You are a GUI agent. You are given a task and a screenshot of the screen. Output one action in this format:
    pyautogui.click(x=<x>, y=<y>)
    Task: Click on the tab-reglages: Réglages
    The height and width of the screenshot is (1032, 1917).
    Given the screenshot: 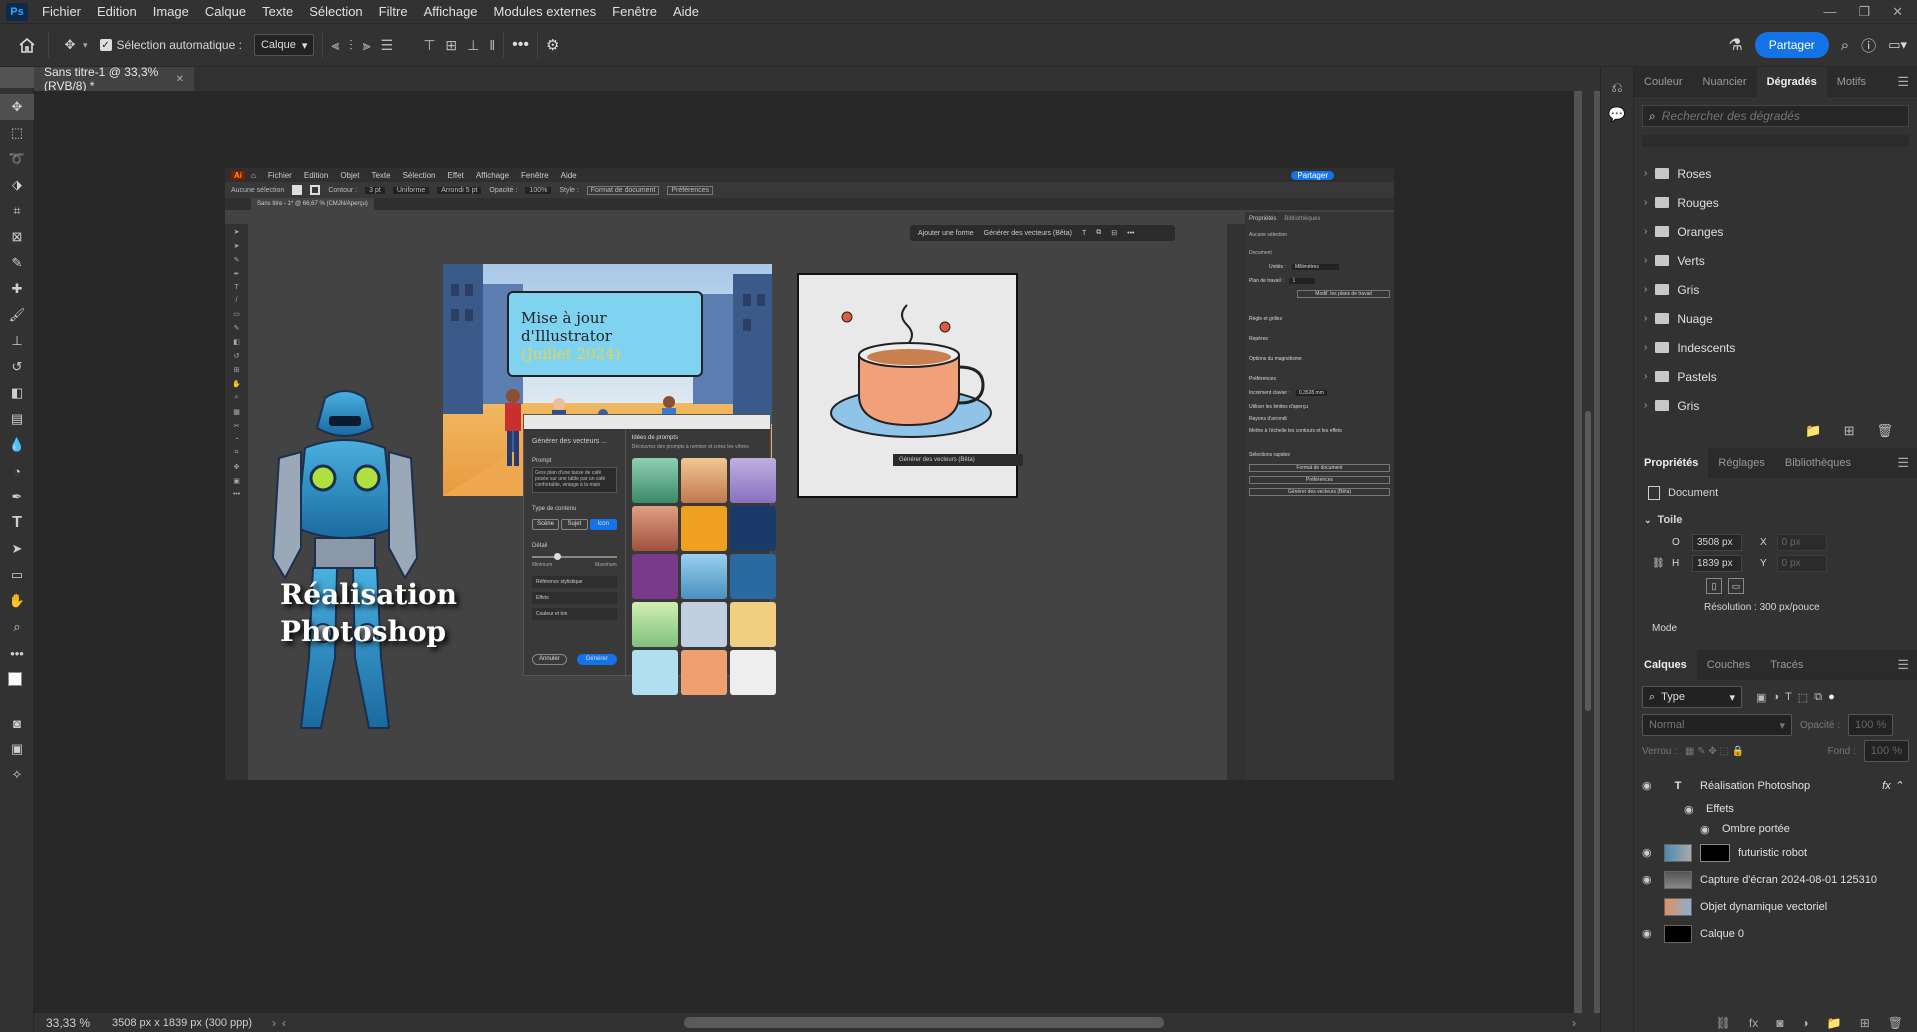 What is the action you would take?
    pyautogui.click(x=1741, y=463)
    